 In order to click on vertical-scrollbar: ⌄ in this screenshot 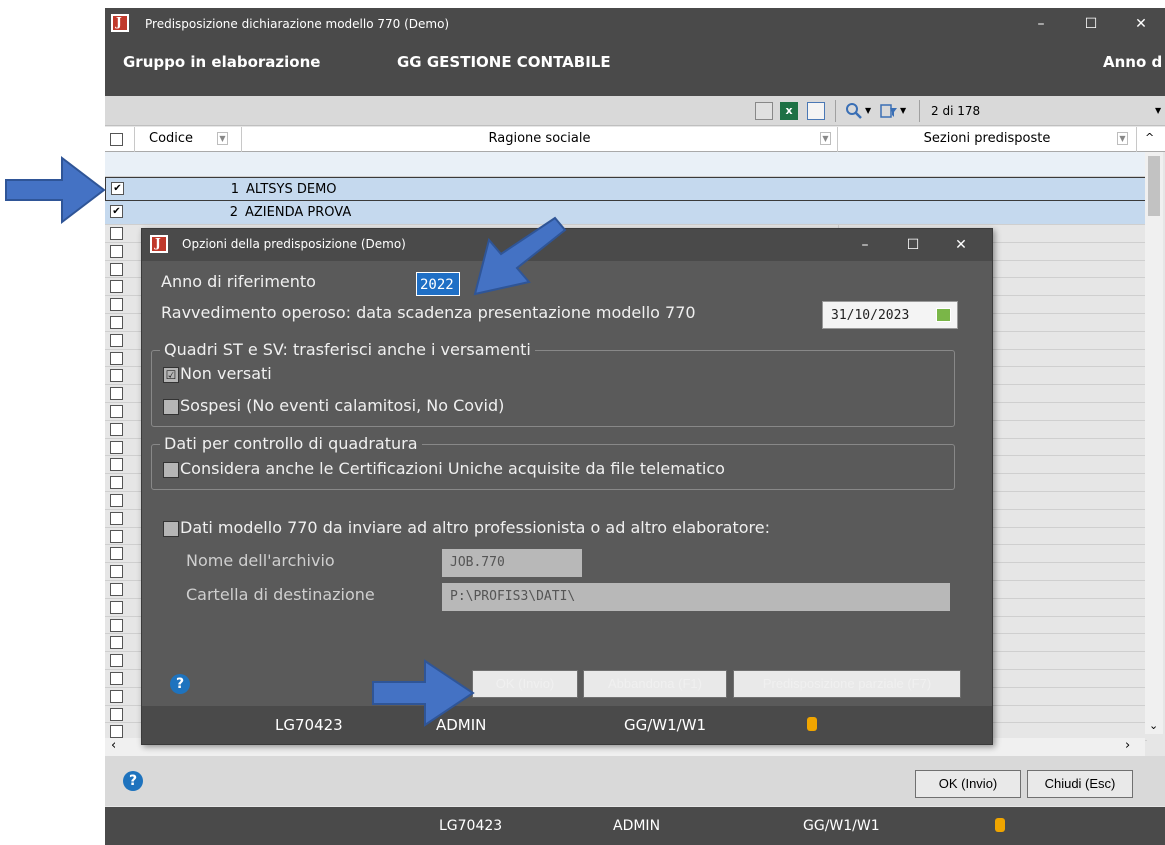, I will do `click(1154, 443)`.